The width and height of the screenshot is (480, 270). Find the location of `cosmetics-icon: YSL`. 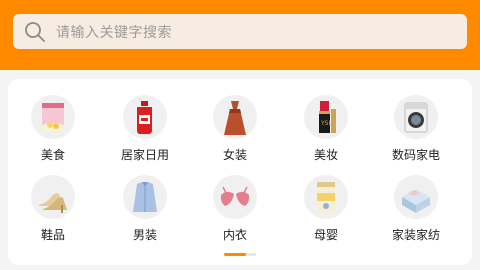

cosmetics-icon: YSL is located at coordinates (326, 117).